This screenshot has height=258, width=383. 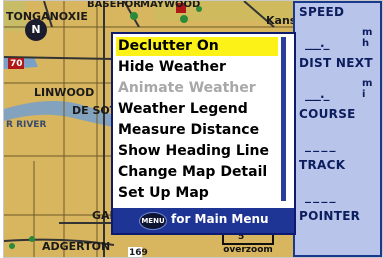 What do you see at coordinates (279, 20) in the screenshot?
I see `map-label-town-4: Kans` at bounding box center [279, 20].